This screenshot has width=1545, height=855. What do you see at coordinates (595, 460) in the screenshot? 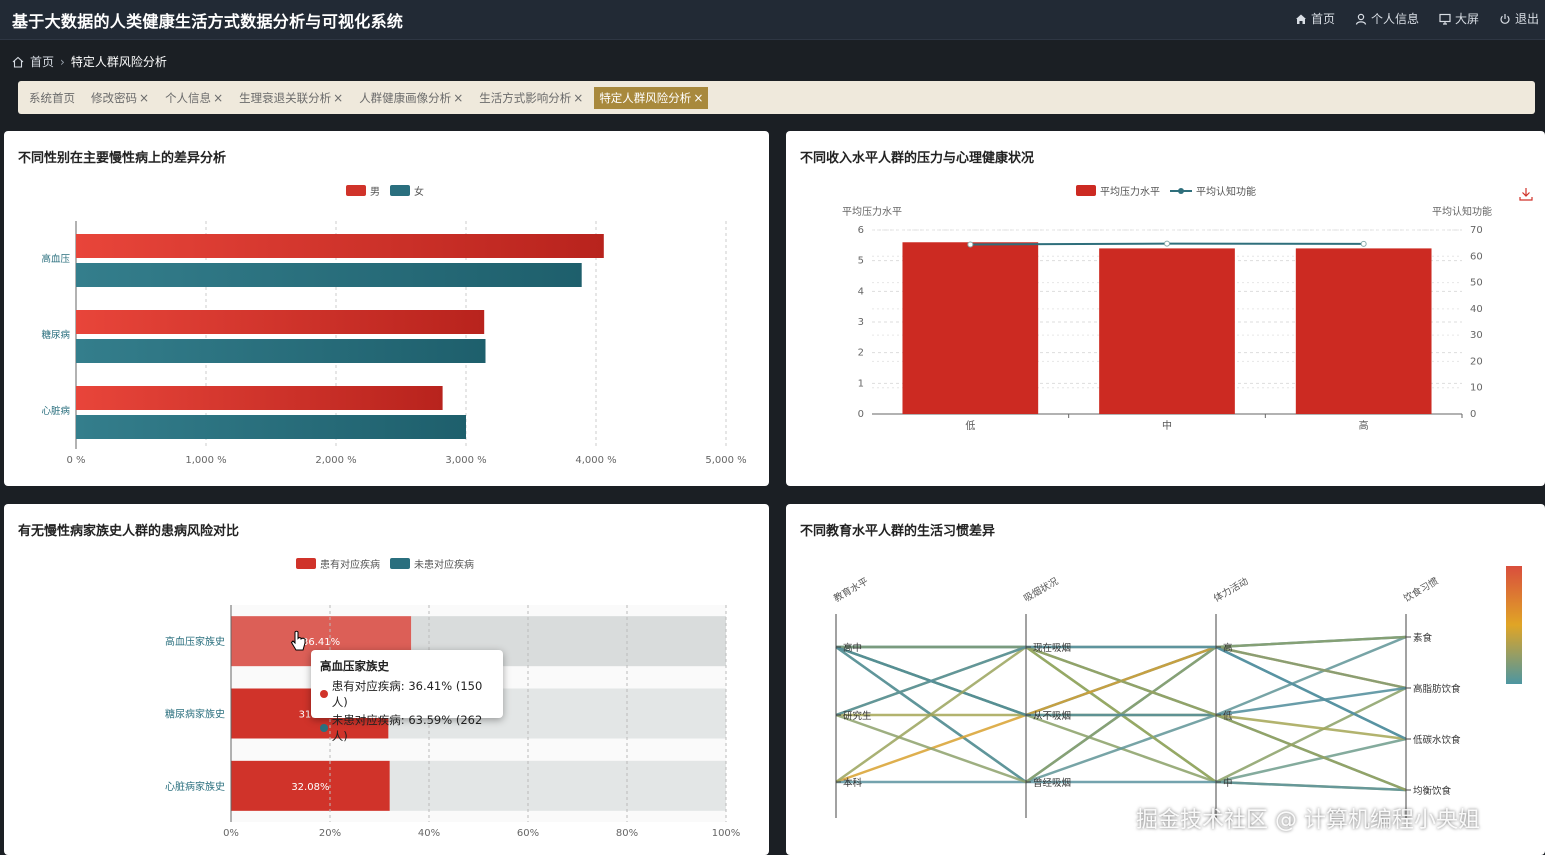
I see `x-tick-label: 4,000 %` at bounding box center [595, 460].